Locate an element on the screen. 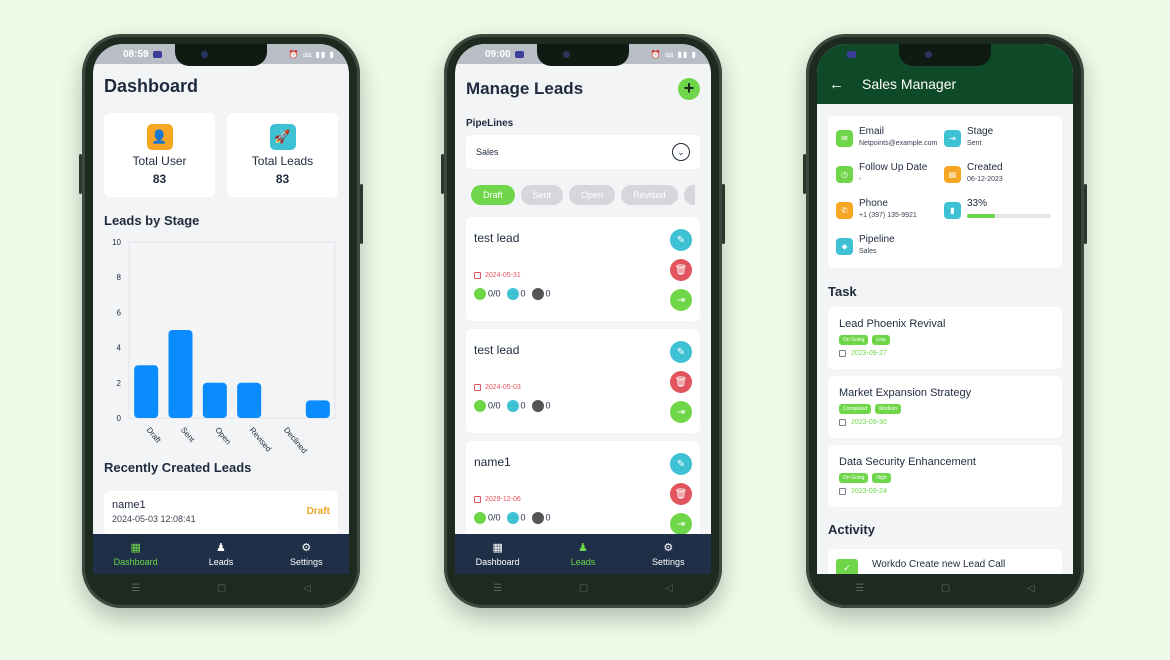  info-value: Sales is located at coordinates (868, 251).